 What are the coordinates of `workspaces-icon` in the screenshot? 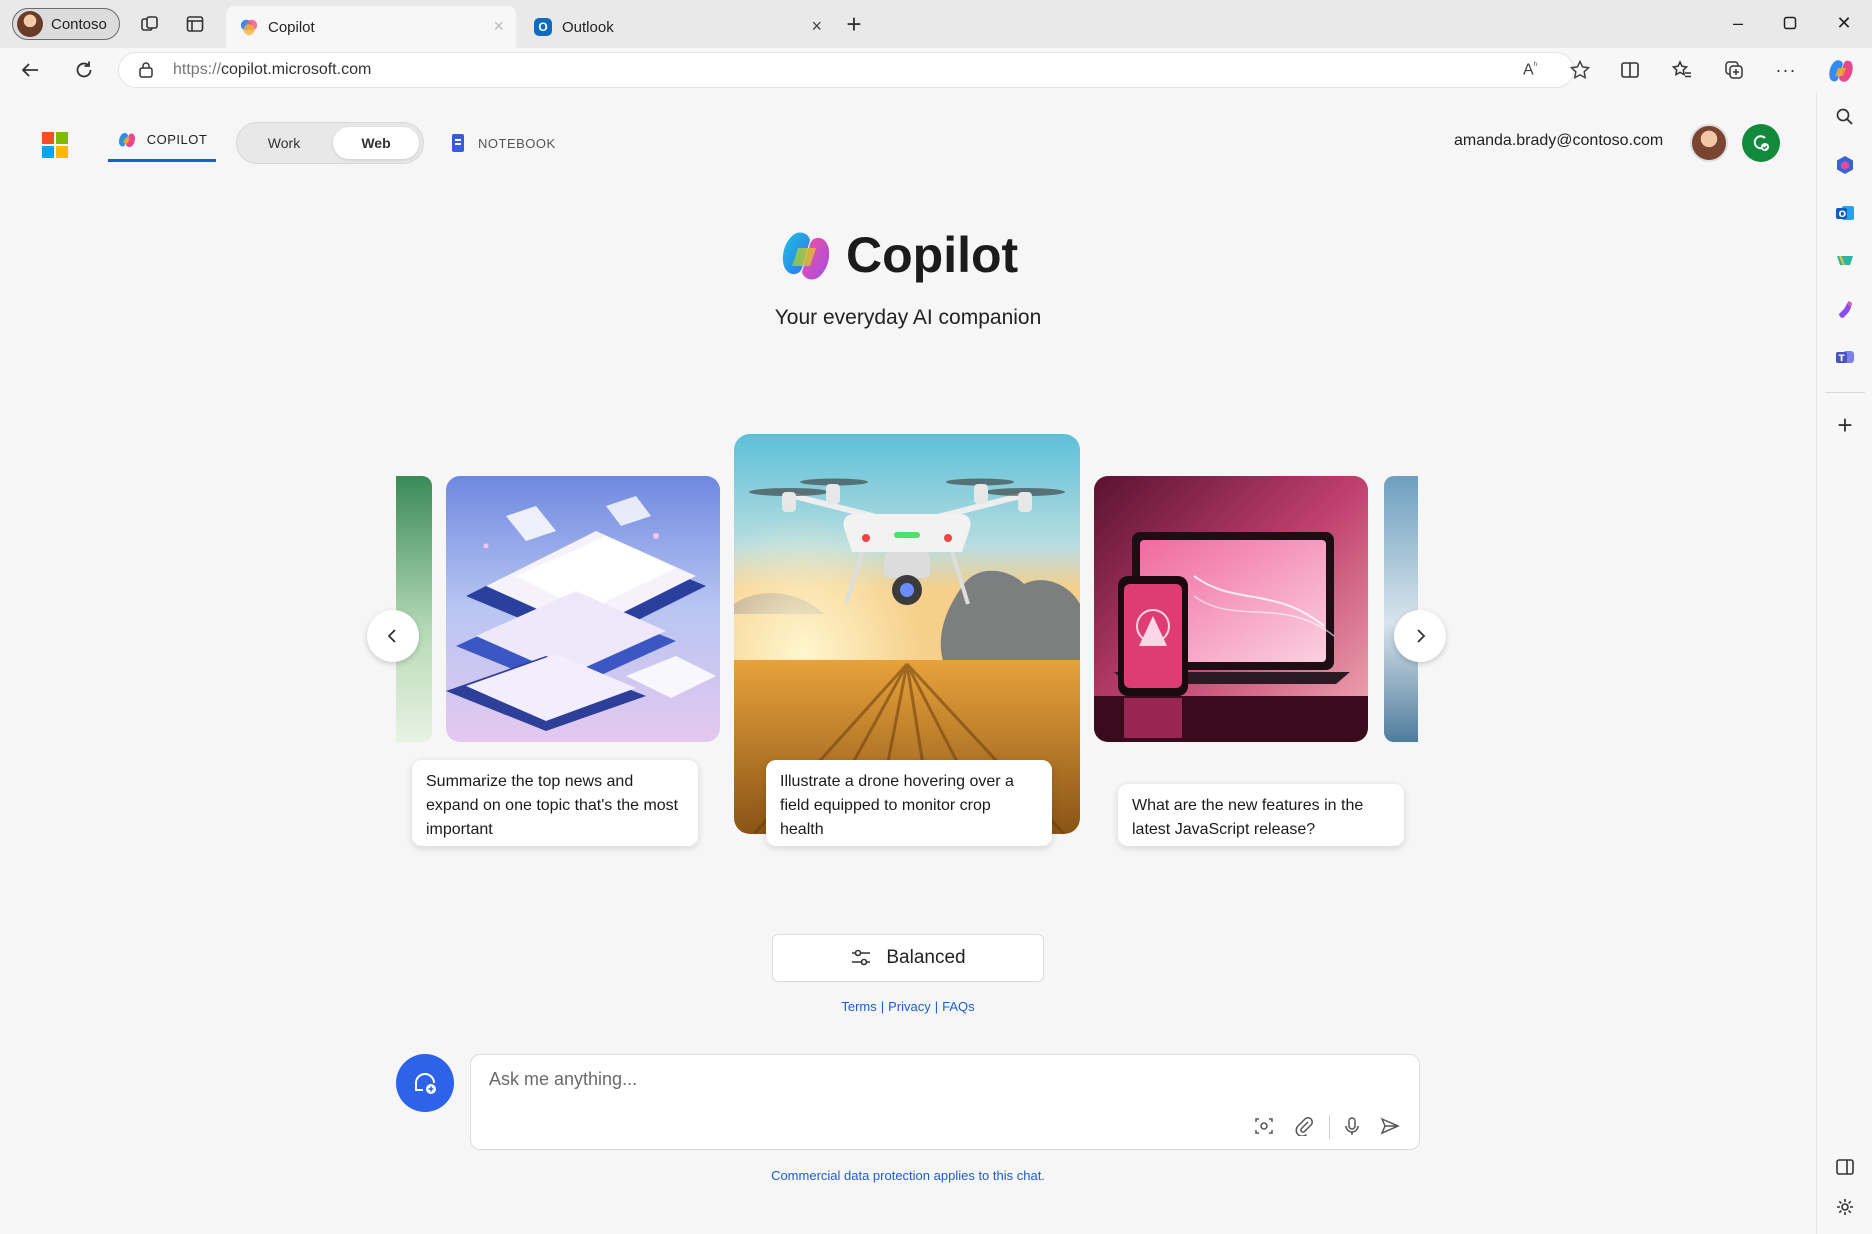 It's located at (150, 24).